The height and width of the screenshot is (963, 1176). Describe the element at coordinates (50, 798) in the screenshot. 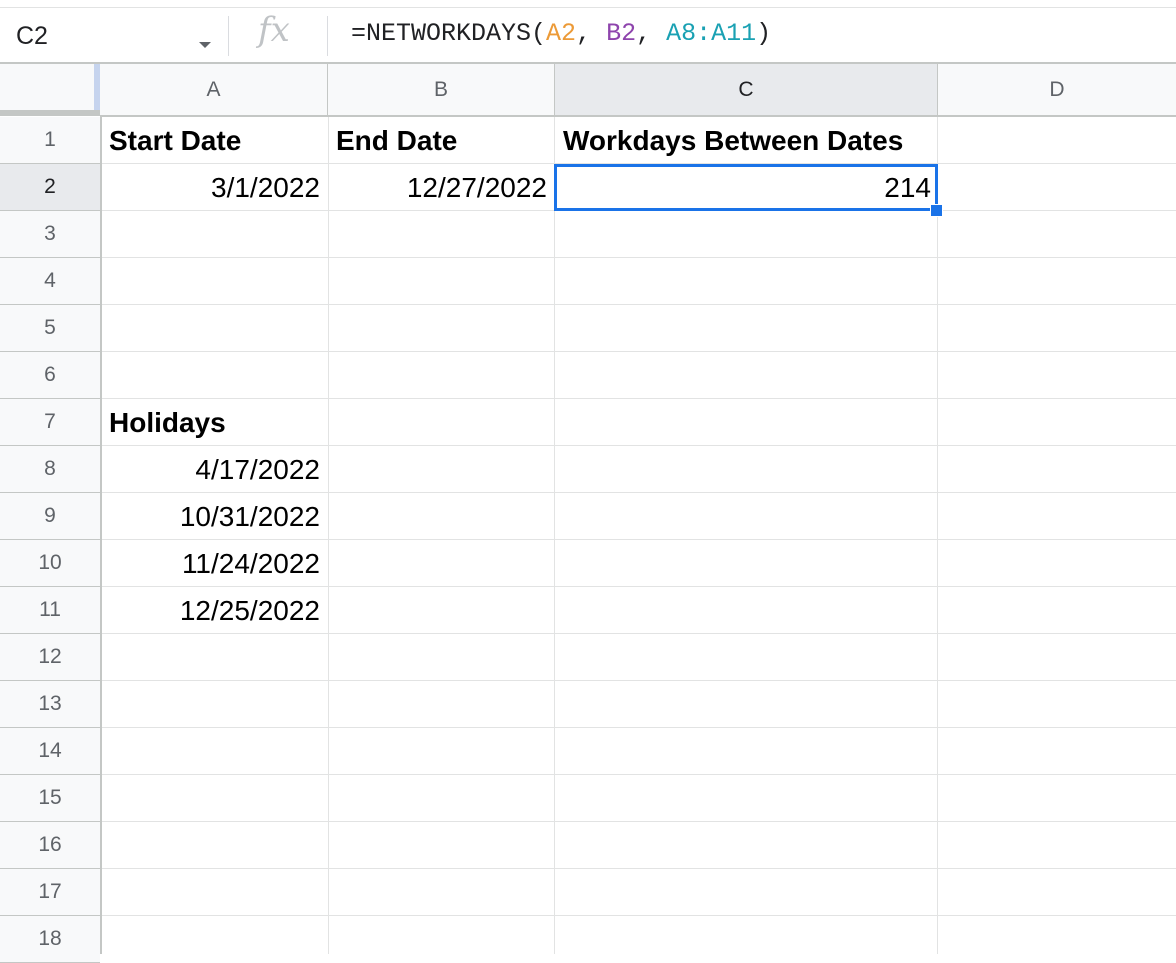

I see `row-header-15: 15` at that location.